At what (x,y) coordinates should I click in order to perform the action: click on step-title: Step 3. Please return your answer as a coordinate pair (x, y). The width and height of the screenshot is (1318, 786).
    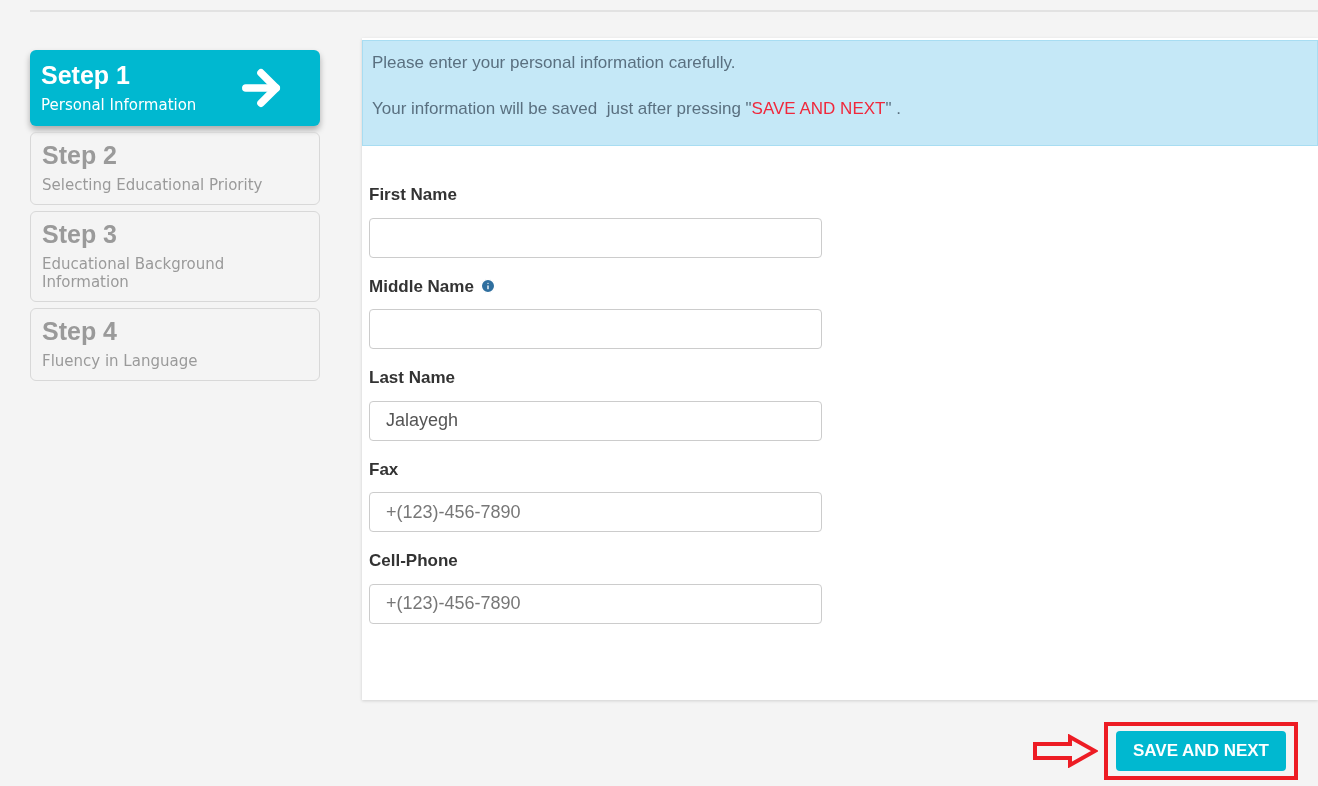
    Looking at the image, I should click on (80, 234).